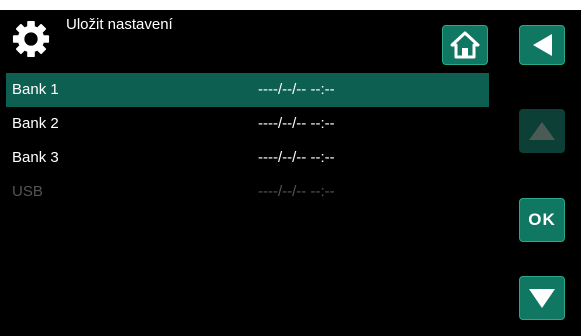 Image resolution: width=581 pixels, height=336 pixels. I want to click on scroll-up-button, so click(542, 131).